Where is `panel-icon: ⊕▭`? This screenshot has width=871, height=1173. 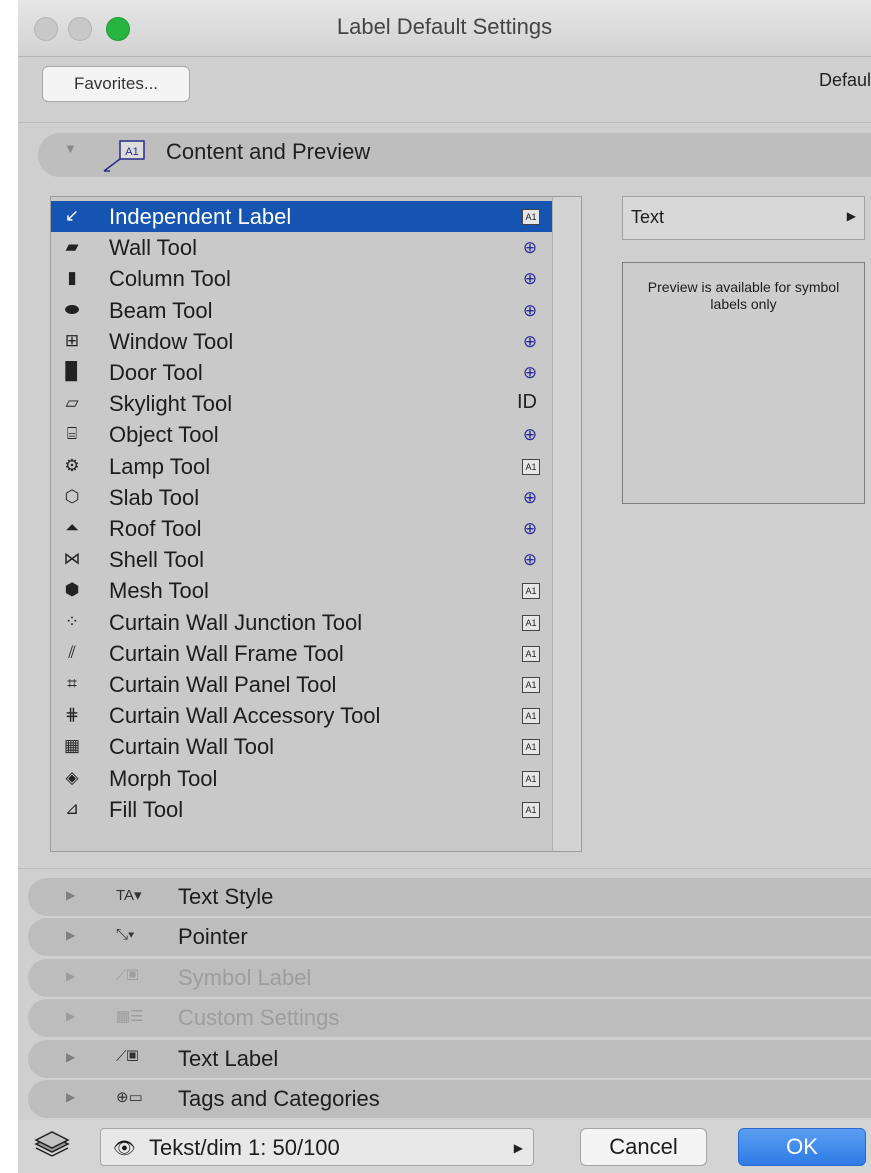 panel-icon: ⊕▭ is located at coordinates (129, 1097).